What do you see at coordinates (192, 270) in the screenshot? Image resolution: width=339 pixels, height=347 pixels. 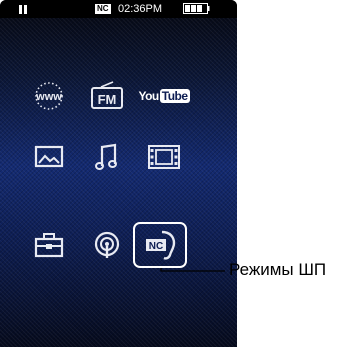 I see `callout-line` at bounding box center [192, 270].